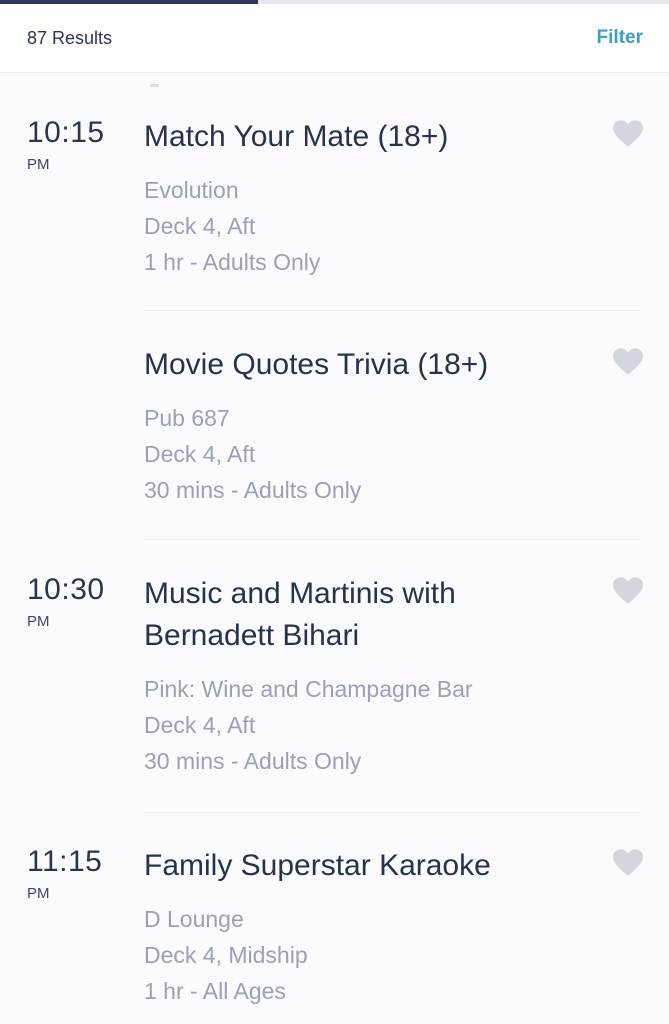 The height and width of the screenshot is (1024, 669). I want to click on event-venue: Pub 687, so click(187, 418).